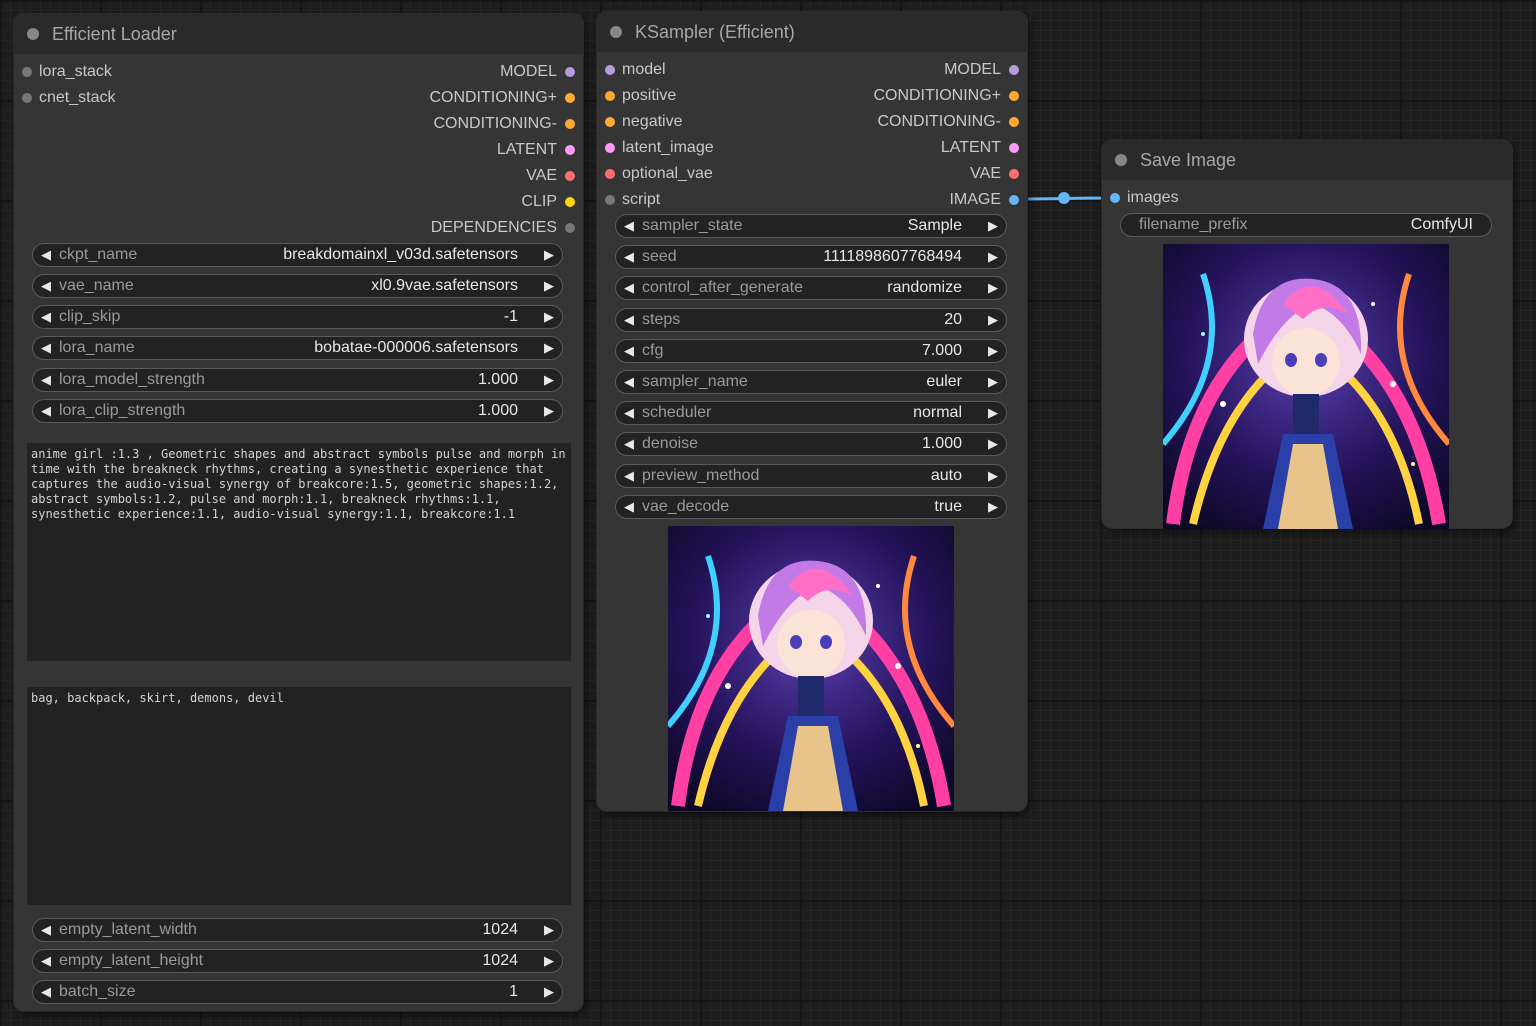 The image size is (1536, 1026). I want to click on widget-sampler-name: ◀ sampler_name euler ▶, so click(811, 382).